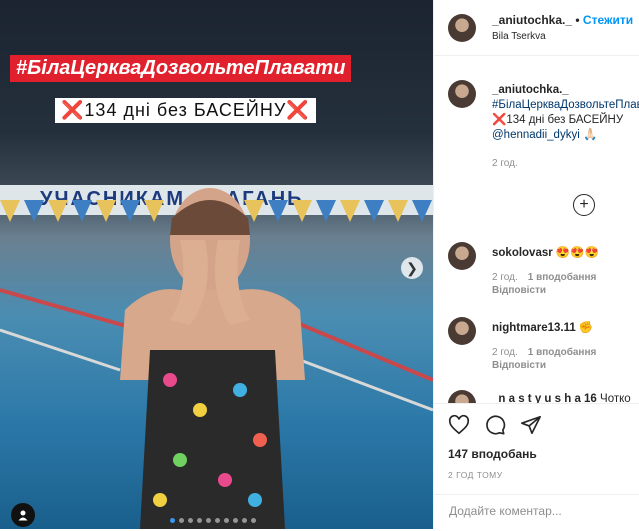 The width and height of the screenshot is (639, 531). I want to click on comment-text: nightmare13.11 ✊, so click(542, 327).